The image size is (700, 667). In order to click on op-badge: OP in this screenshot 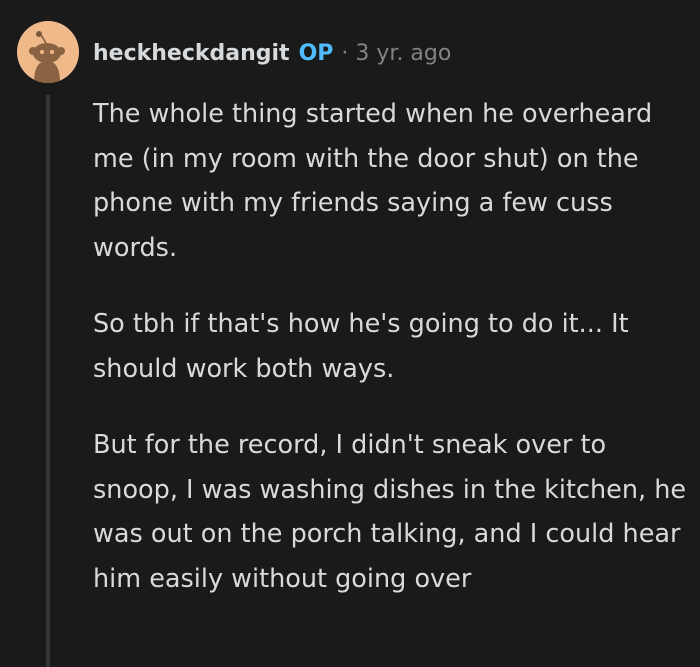, I will do `click(316, 53)`.